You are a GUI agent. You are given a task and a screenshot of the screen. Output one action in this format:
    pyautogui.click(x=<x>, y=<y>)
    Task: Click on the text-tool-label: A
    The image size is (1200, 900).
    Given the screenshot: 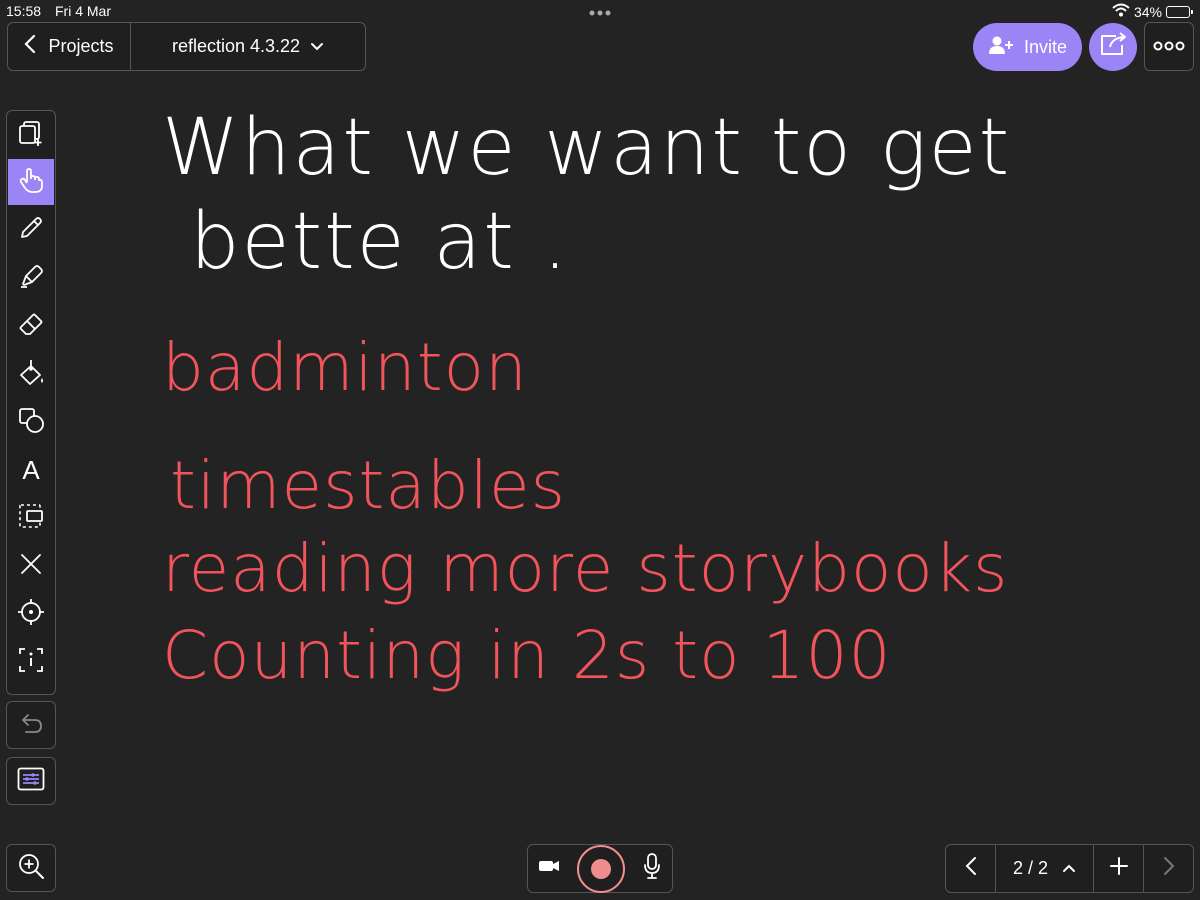 What is the action you would take?
    pyautogui.click(x=31, y=469)
    